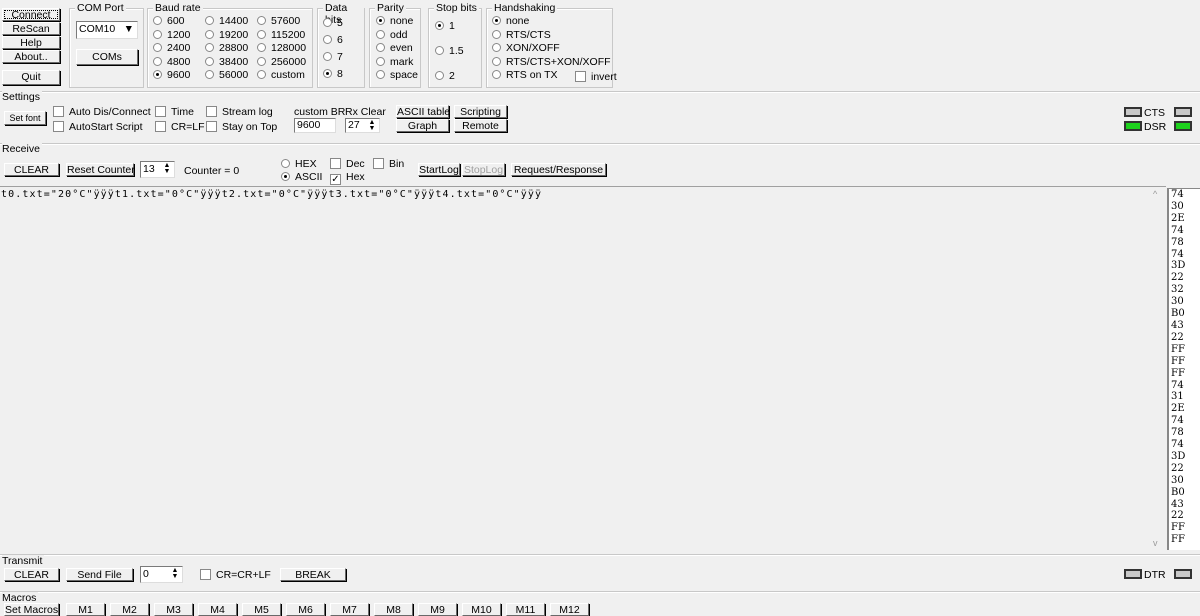  I want to click on baud-radio-38400: 38400, so click(226, 62).